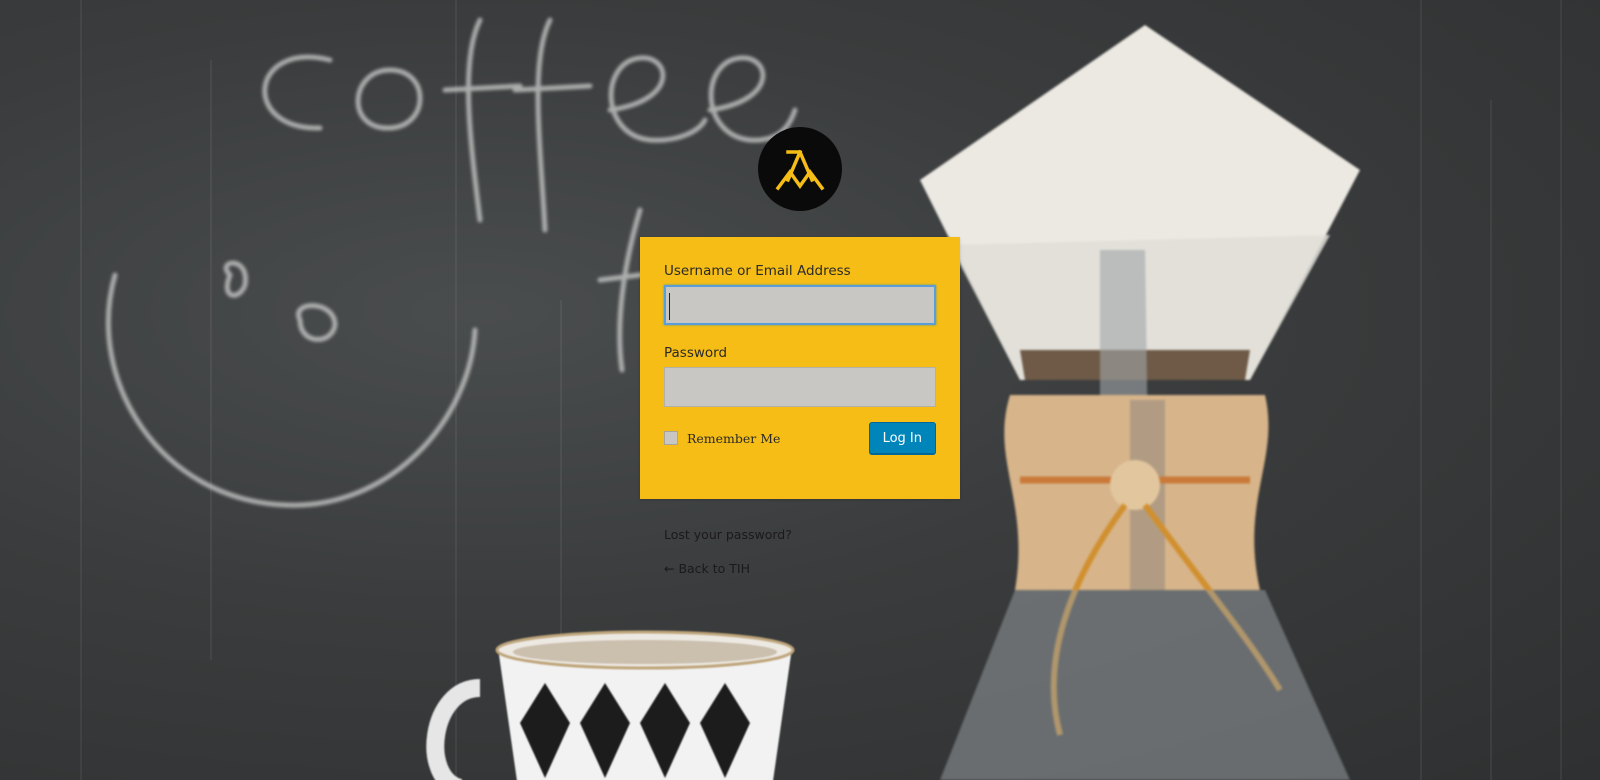 The width and height of the screenshot is (1600, 780). What do you see at coordinates (707, 568) in the screenshot?
I see `back-to-site-link: ← Back to TIH` at bounding box center [707, 568].